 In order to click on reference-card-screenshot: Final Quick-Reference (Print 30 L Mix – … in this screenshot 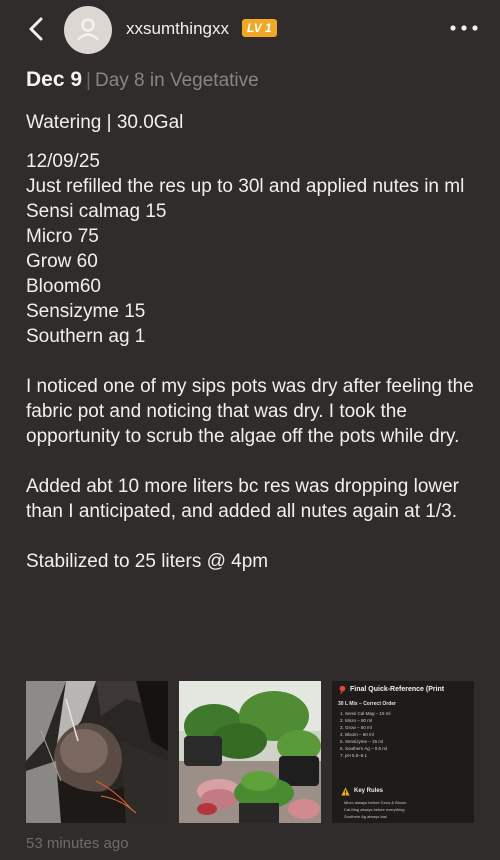, I will do `click(403, 752)`.